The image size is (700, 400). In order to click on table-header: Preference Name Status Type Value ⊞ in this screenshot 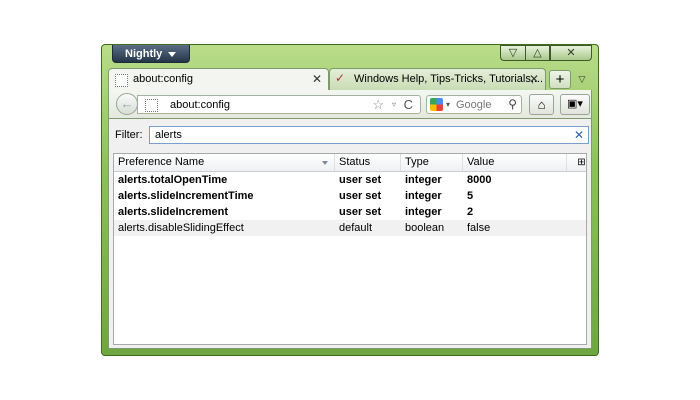, I will do `click(350, 163)`.